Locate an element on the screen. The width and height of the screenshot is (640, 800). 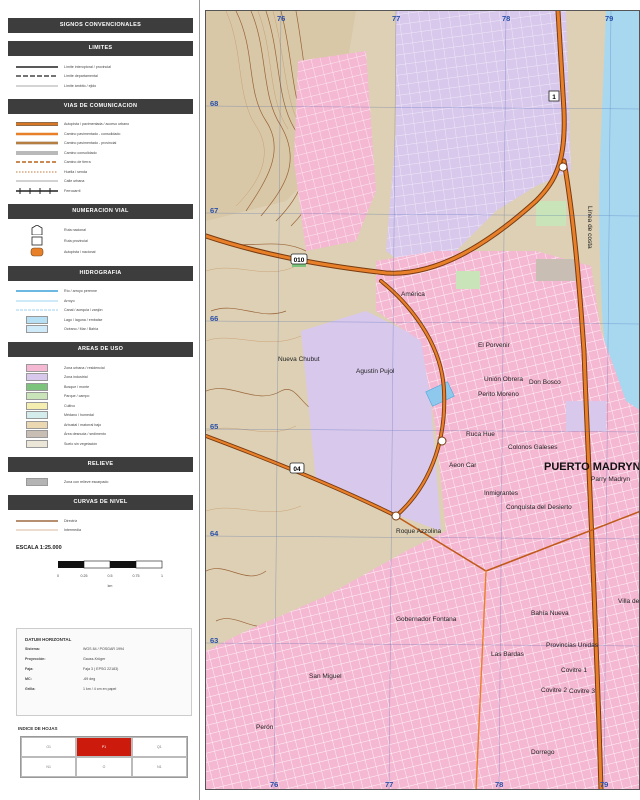
legend-title: SIGNOS CONVENCIONALES is located at coordinates (100, 25).